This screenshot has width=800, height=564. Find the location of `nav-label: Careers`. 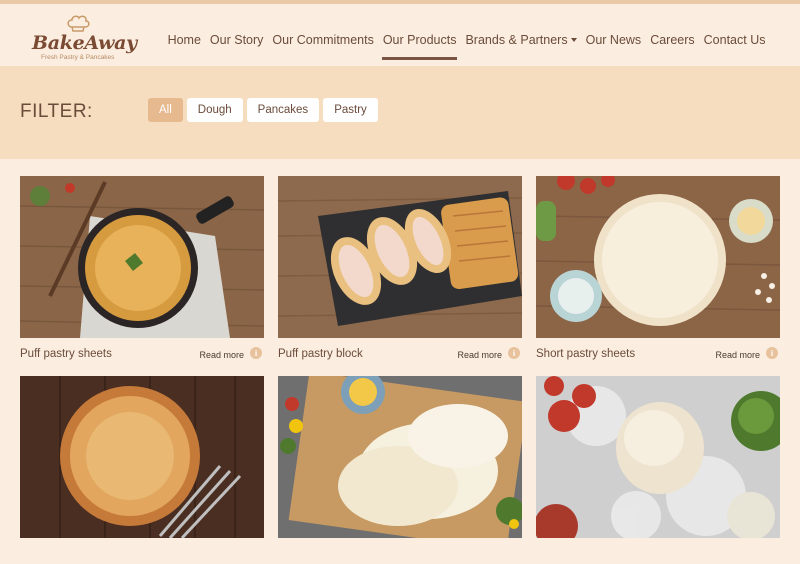

nav-label: Careers is located at coordinates (672, 40).